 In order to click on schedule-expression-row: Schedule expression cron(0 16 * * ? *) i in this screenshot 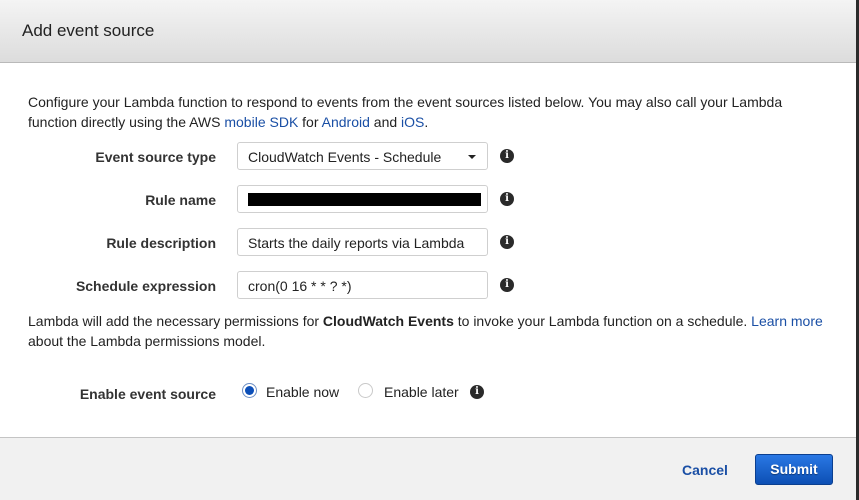, I will do `click(428, 286)`.